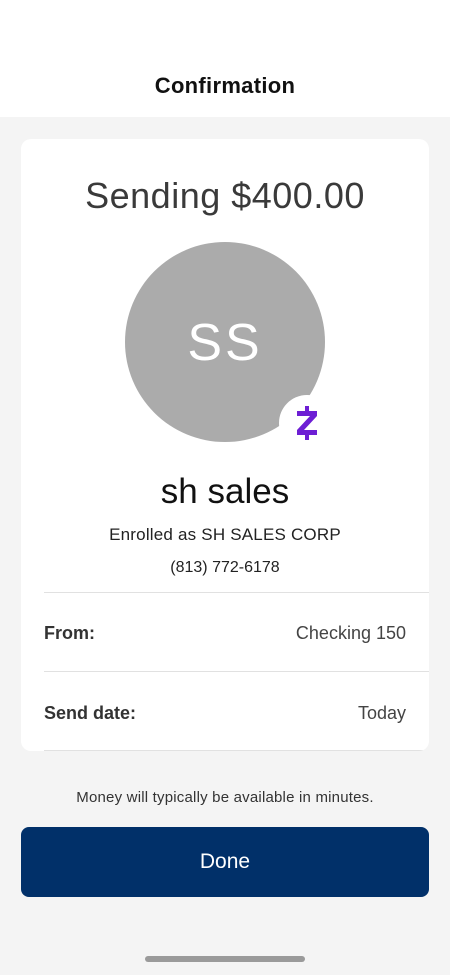 The image size is (450, 975). What do you see at coordinates (69, 633) in the screenshot?
I see `from-label: From:` at bounding box center [69, 633].